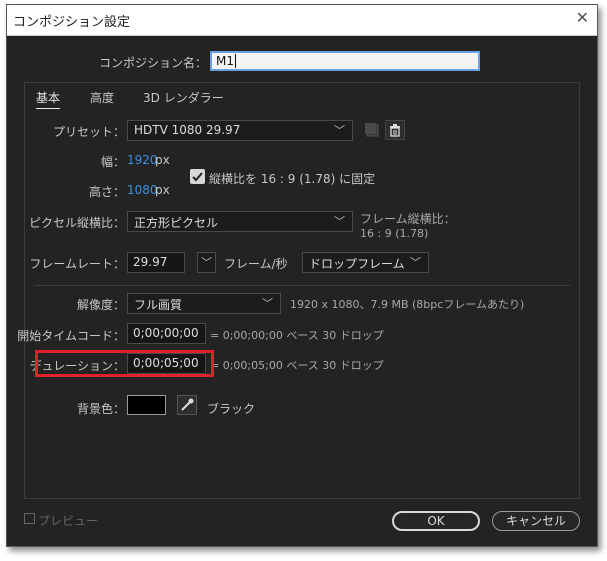  Describe the element at coordinates (183, 97) in the screenshot. I see `tab-3d-renderer: 3D レンダラー` at that location.